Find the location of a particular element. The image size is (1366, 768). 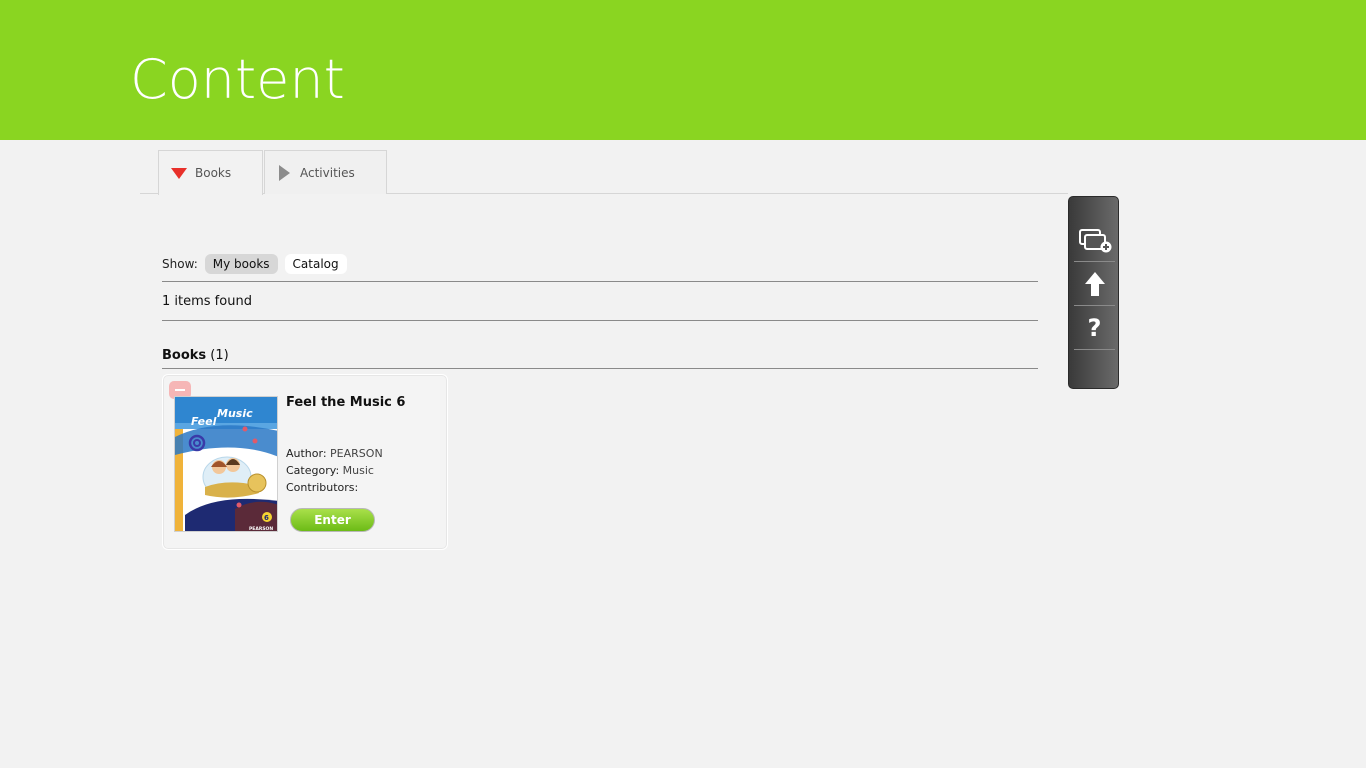

enter-button: Enter is located at coordinates (332, 520).